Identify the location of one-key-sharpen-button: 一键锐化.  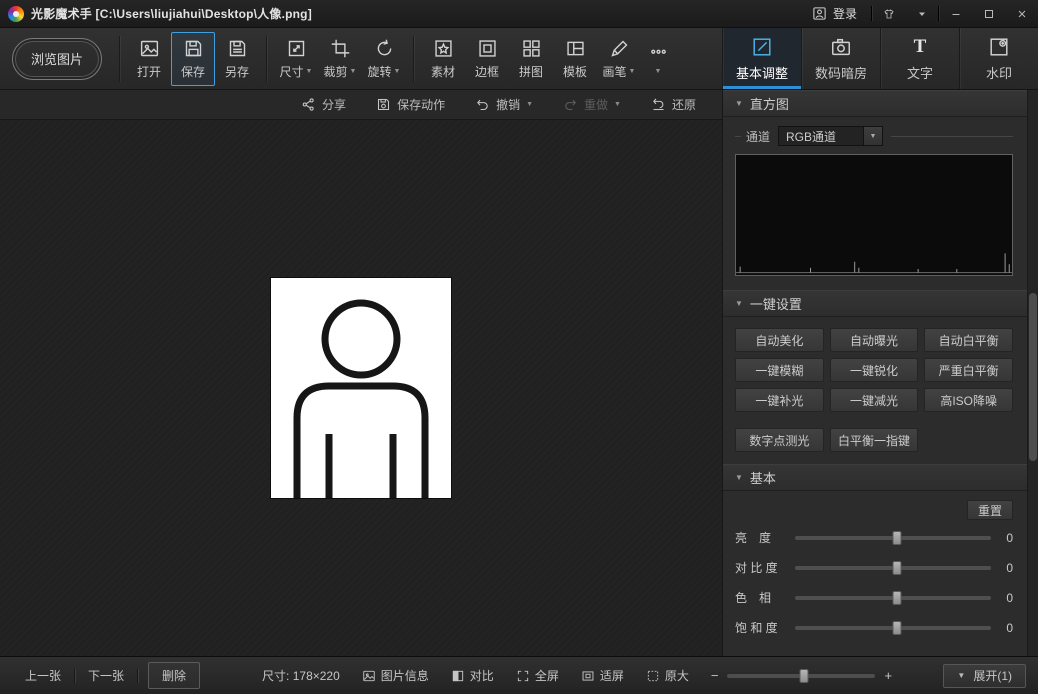
(874, 370).